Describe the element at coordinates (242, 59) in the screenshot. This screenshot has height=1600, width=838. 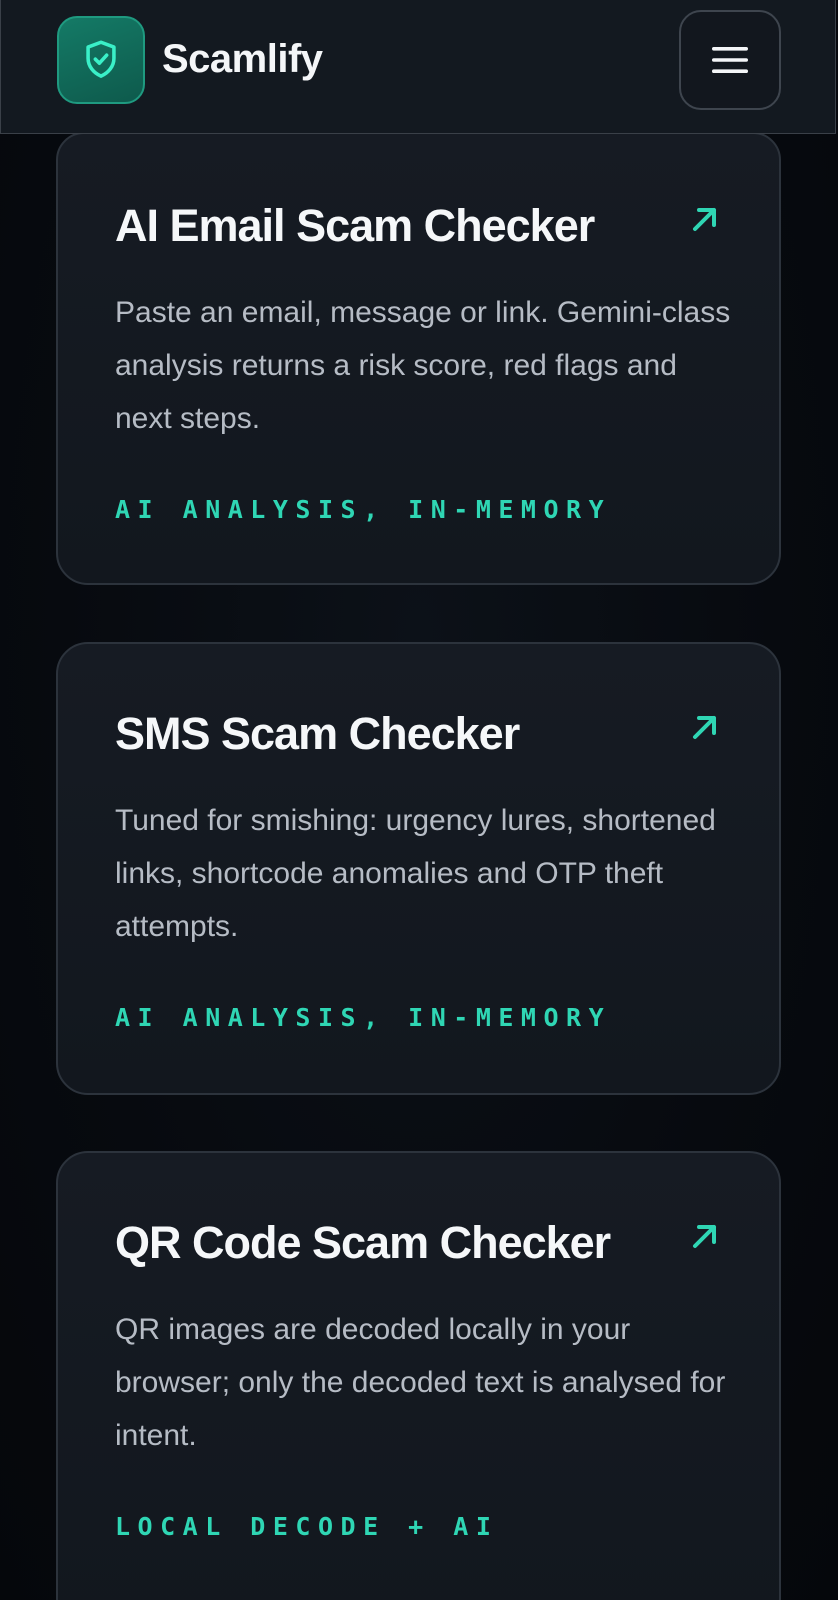
I see `brand-name: Scamlify` at that location.